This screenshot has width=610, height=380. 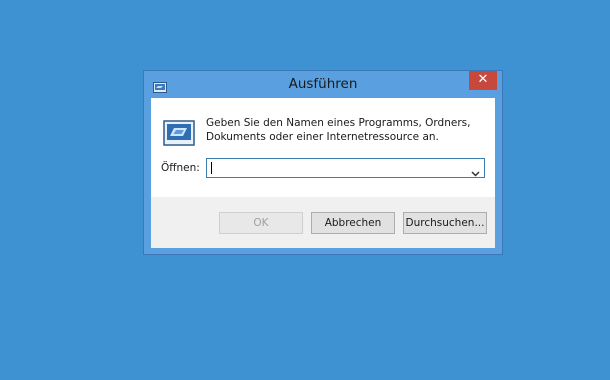 I want to click on chevron-down-icon, so click(x=475, y=172).